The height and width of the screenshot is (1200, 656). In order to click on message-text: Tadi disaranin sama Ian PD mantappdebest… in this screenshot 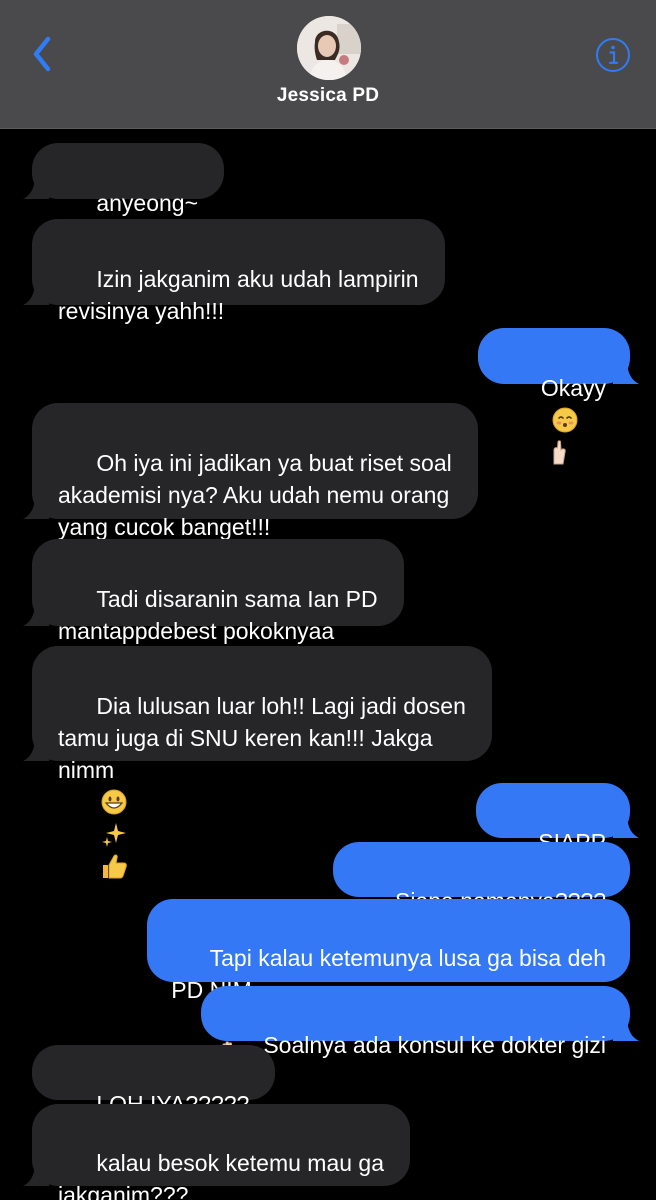, I will do `click(218, 615)`.